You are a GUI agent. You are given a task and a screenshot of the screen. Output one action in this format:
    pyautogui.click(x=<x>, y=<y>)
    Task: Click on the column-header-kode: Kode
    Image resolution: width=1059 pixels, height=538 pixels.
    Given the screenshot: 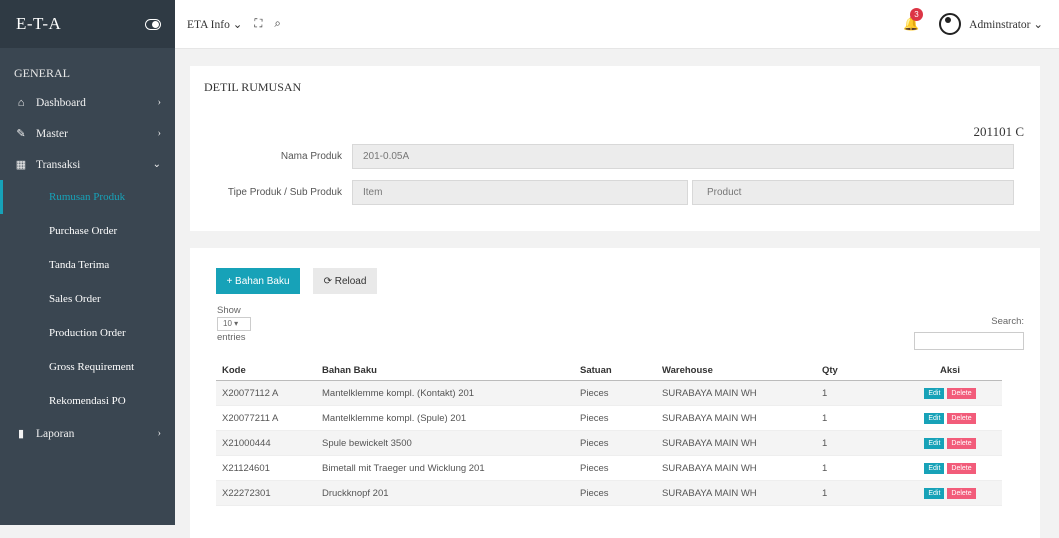 What is the action you would take?
    pyautogui.click(x=266, y=370)
    